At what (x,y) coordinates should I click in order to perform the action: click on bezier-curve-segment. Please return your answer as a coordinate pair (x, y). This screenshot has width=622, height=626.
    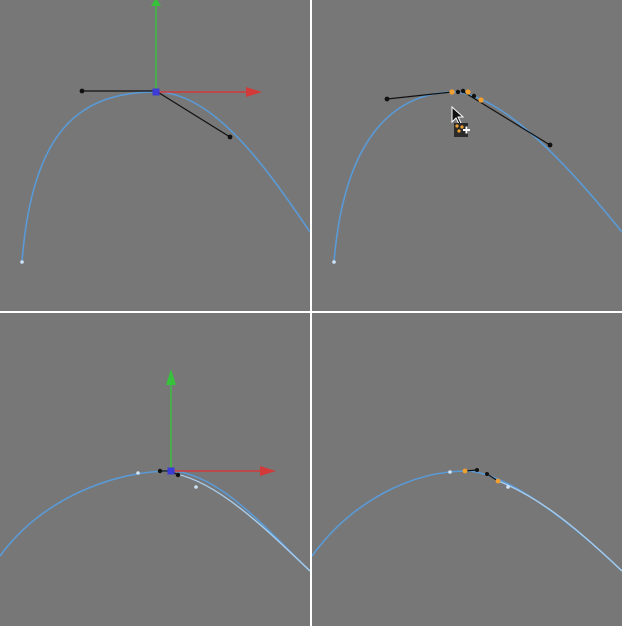
    Looking at the image, I should click on (559, 526).